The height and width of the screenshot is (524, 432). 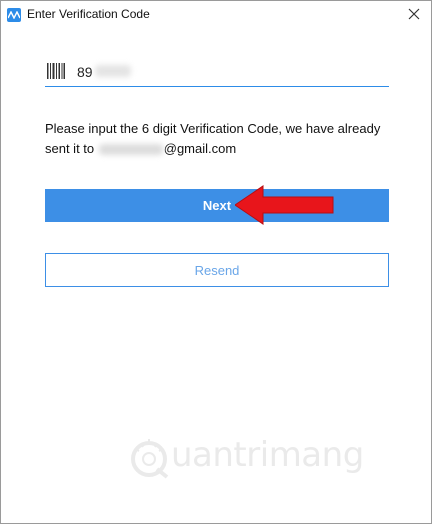 What do you see at coordinates (267, 455) in the screenshot?
I see `watermark-text: uantrimang` at bounding box center [267, 455].